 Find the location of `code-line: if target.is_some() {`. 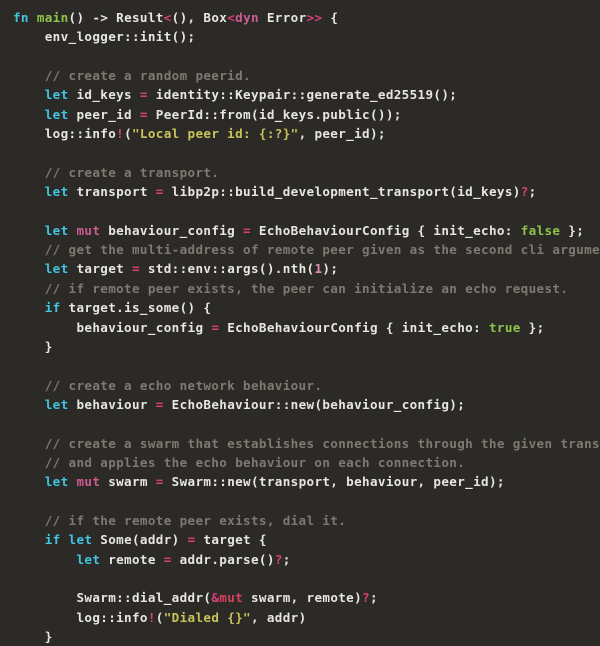

code-line: if target.is_some() { is located at coordinates (300, 307).